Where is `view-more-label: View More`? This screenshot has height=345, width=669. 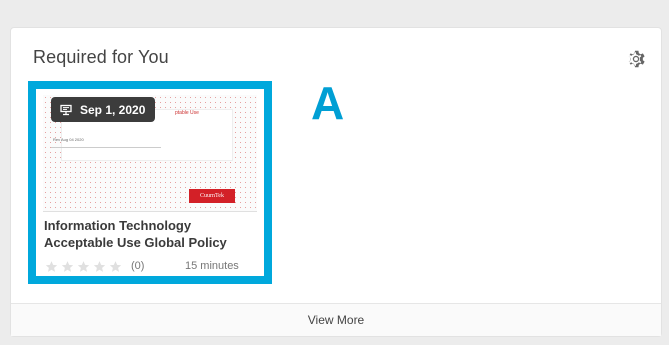
view-more-label: View More is located at coordinates (336, 320).